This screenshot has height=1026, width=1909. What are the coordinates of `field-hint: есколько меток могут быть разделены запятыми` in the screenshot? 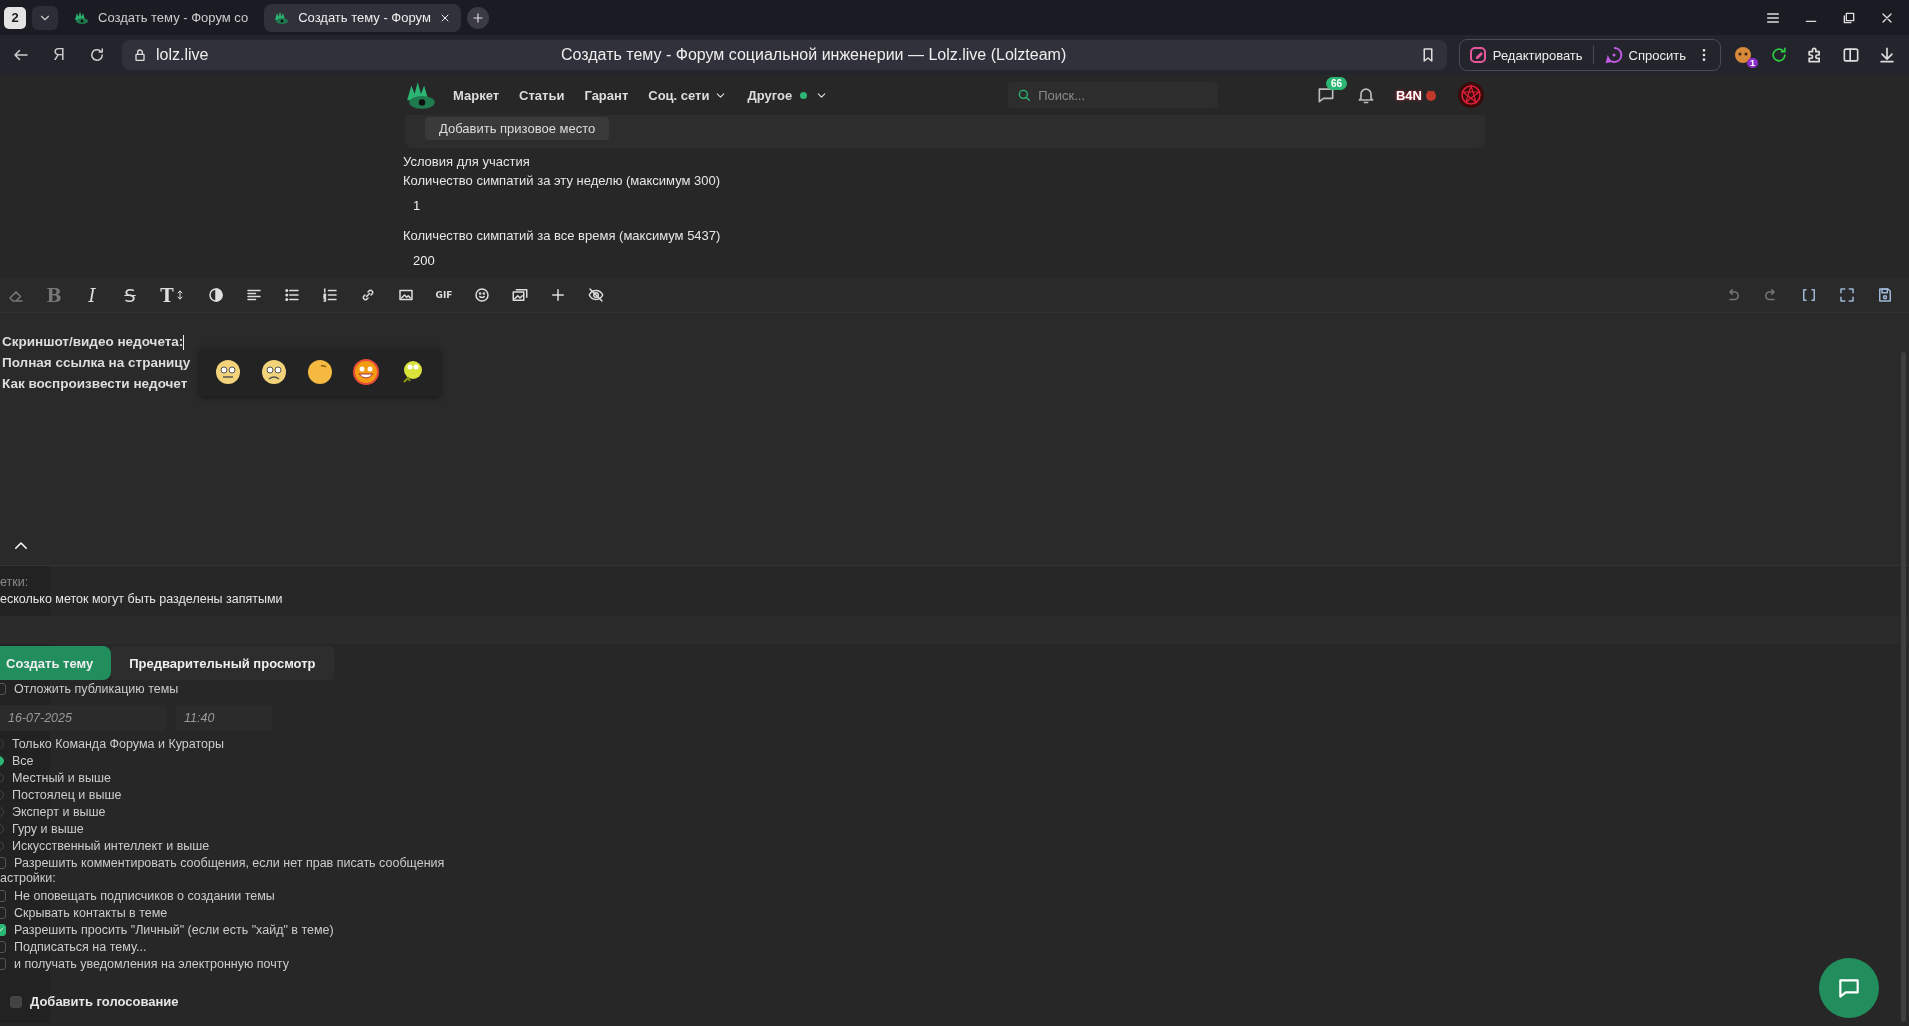 It's located at (142, 599).